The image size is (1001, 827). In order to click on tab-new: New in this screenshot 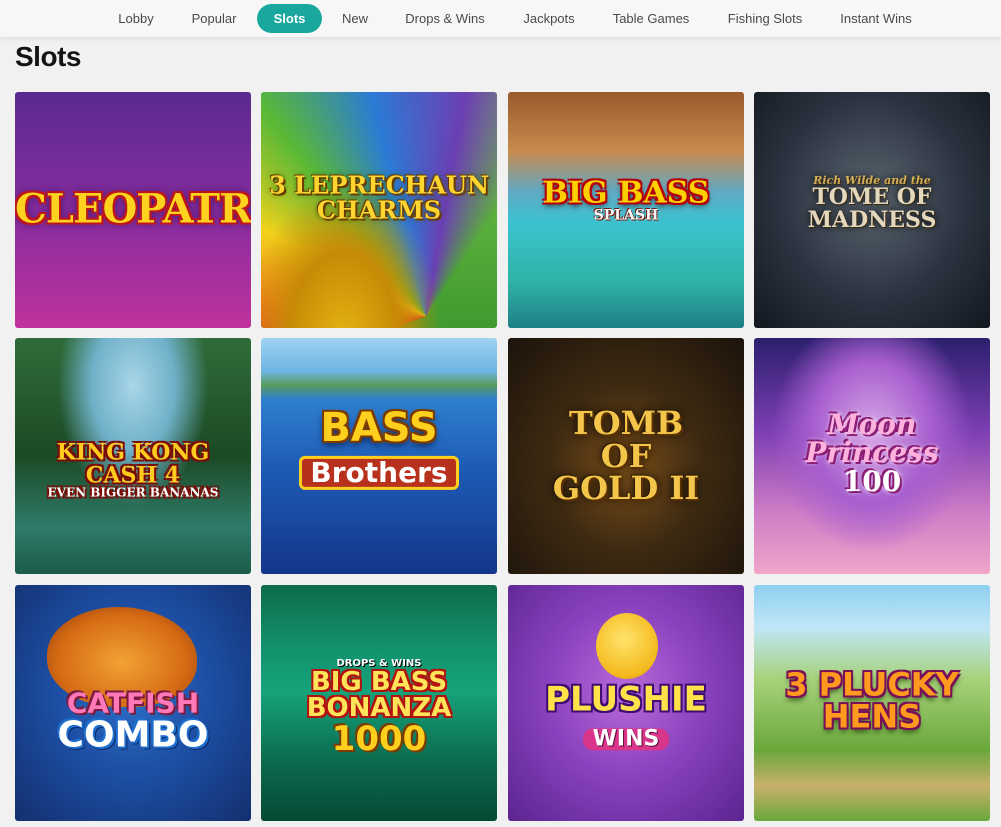, I will do `click(355, 18)`.